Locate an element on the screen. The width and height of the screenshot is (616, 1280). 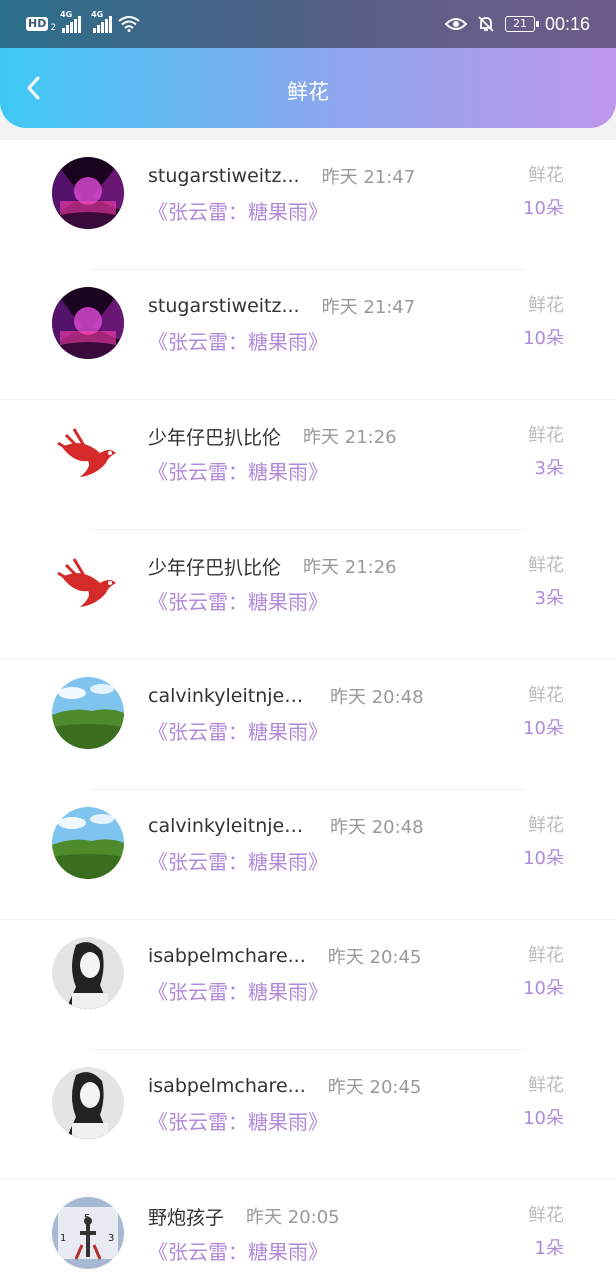
status-bar: HD 2 4G 4G 21 00:16 is located at coordinates (308, 24).